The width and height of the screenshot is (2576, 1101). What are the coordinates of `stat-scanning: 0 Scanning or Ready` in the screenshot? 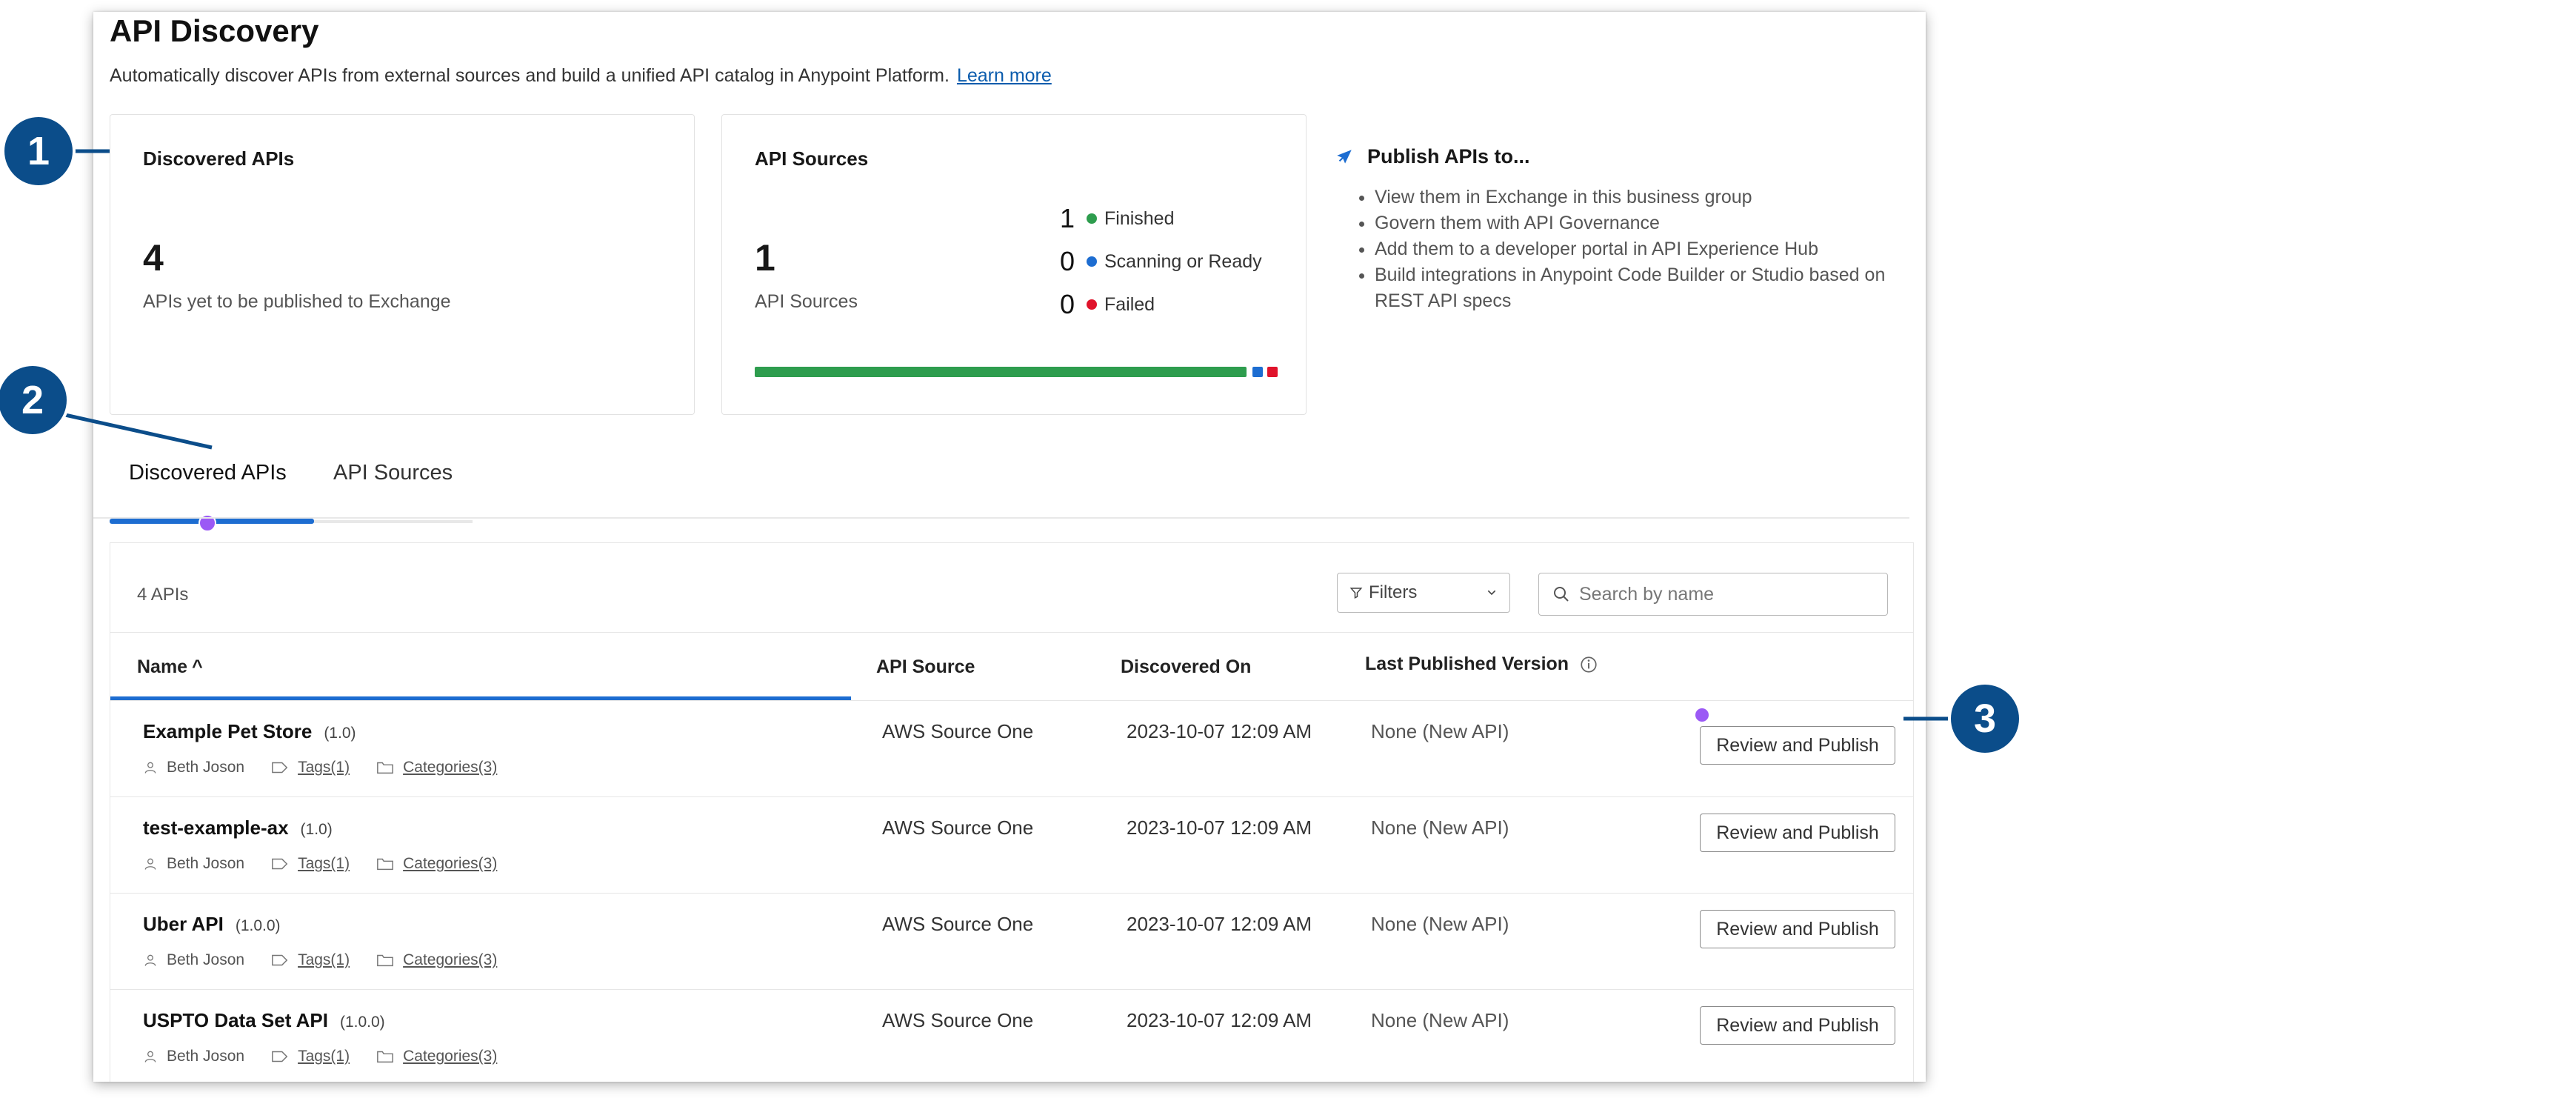 It's located at (1151, 261).